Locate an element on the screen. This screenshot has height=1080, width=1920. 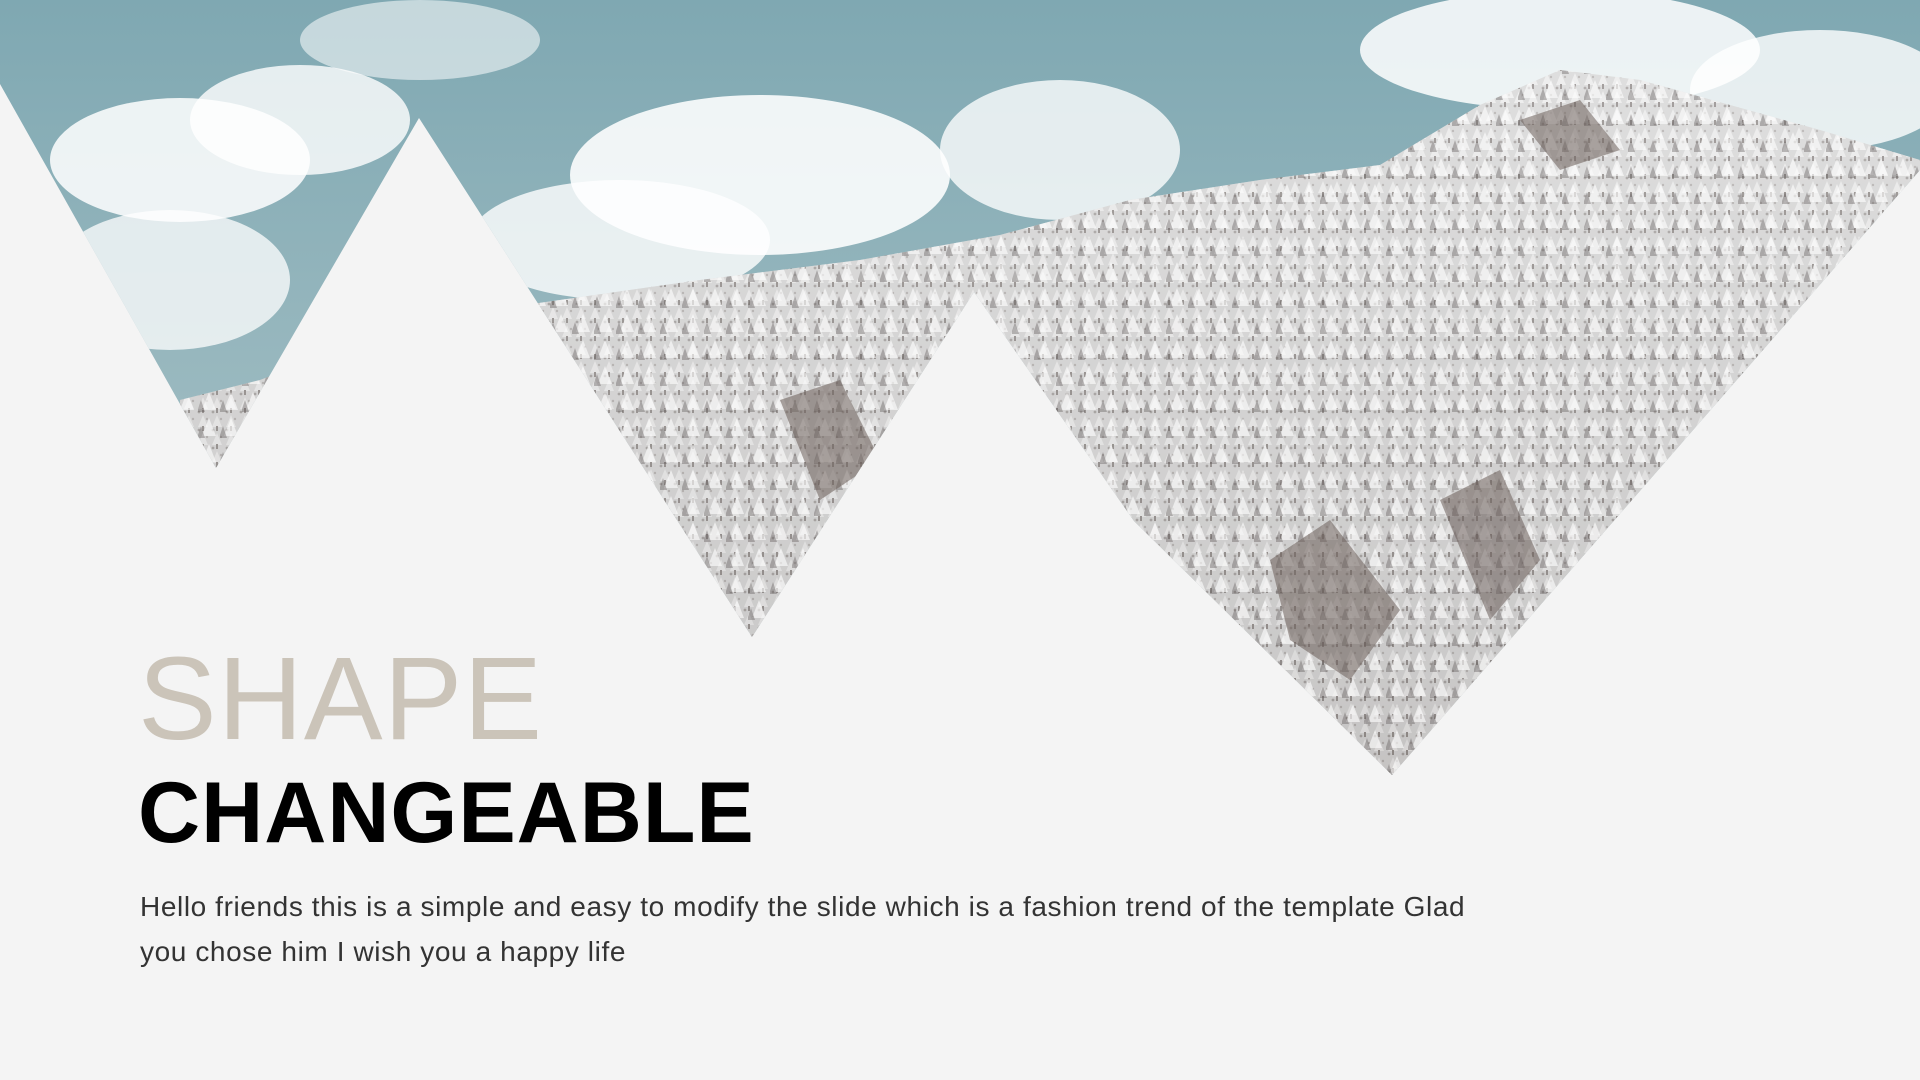
body-line-2: you chose him I wish you a happy life is located at coordinates (383, 951).